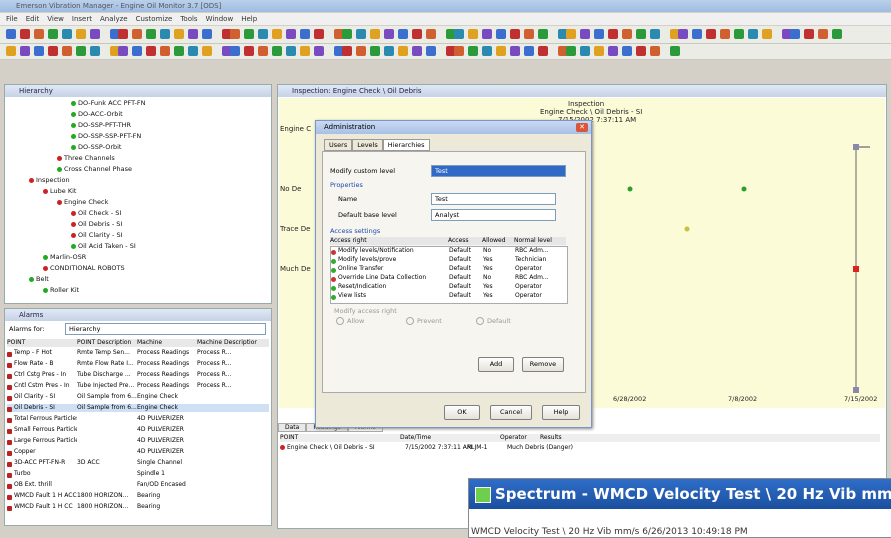 The image size is (891, 538). Describe the element at coordinates (59, 191) in the screenshot. I see `tree-item: Lube Kit` at that location.